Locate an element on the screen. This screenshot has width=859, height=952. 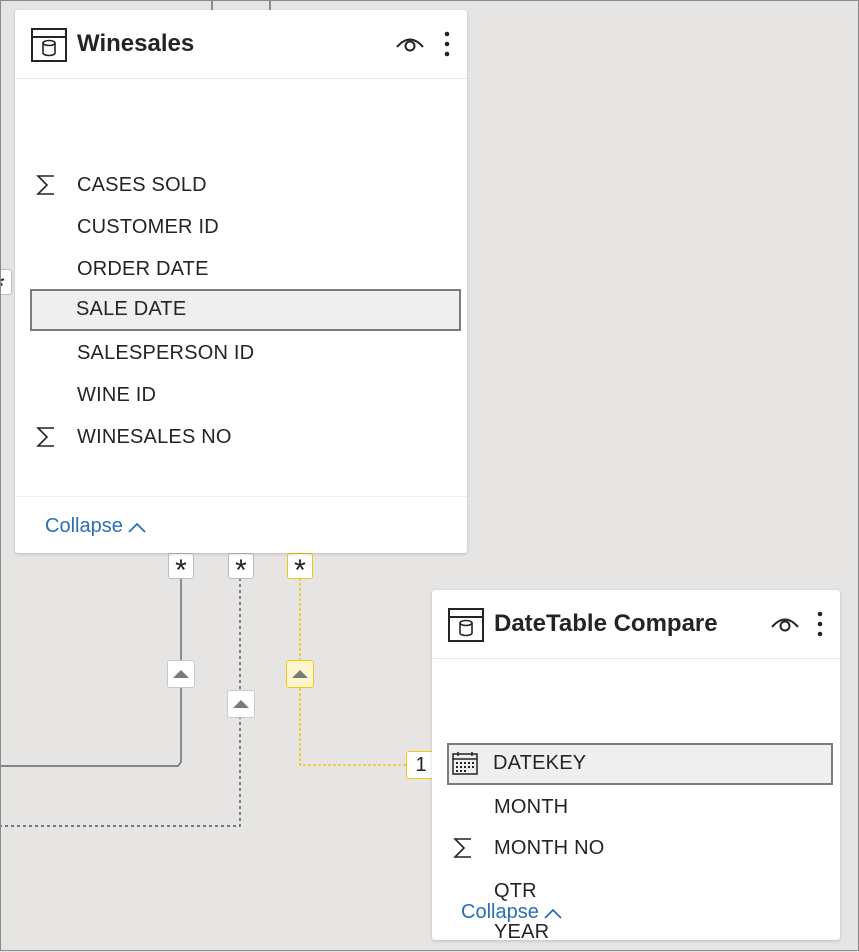
field-row: CASES SOLD is located at coordinates (246, 185).